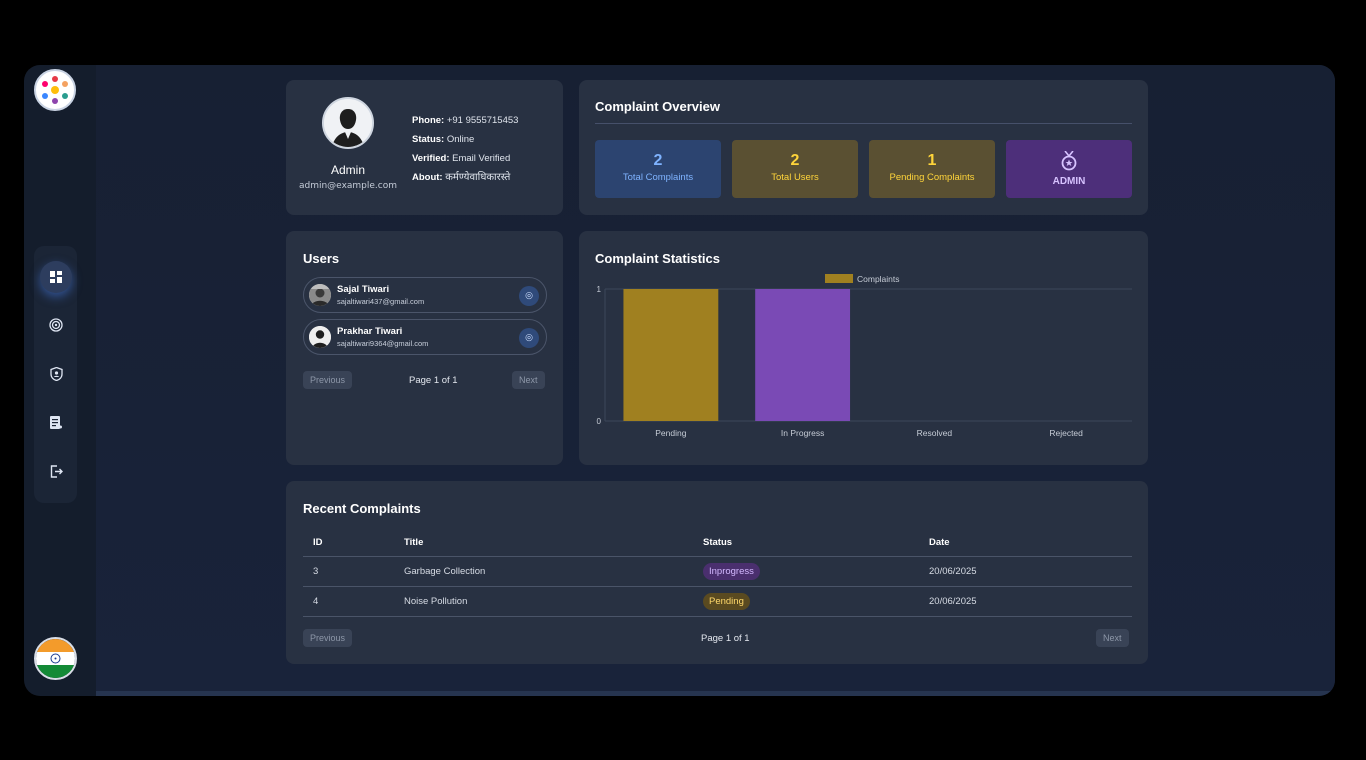  Describe the element at coordinates (671, 355) in the screenshot. I see `bar-pending` at that location.